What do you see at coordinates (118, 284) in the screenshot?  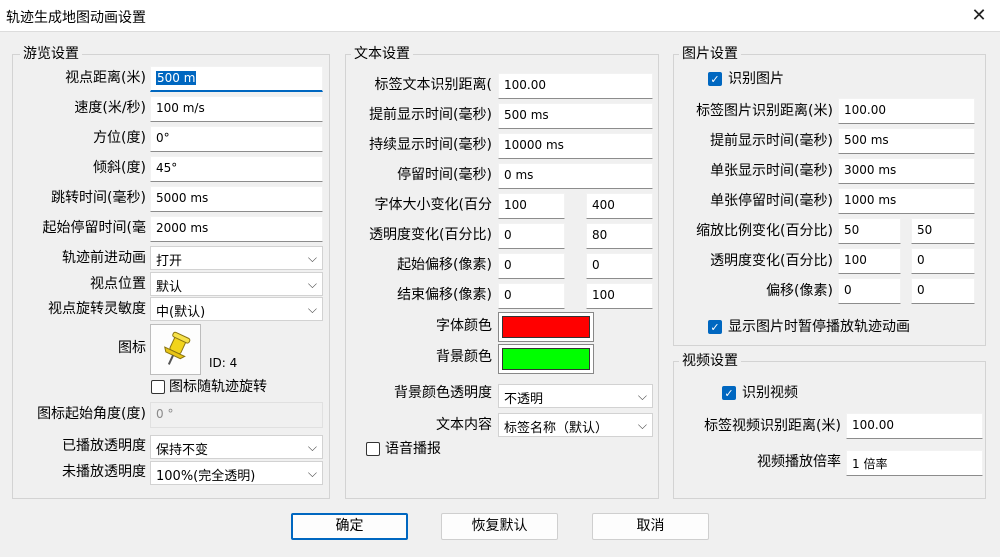 I see `view-pos-label: 视点位置` at bounding box center [118, 284].